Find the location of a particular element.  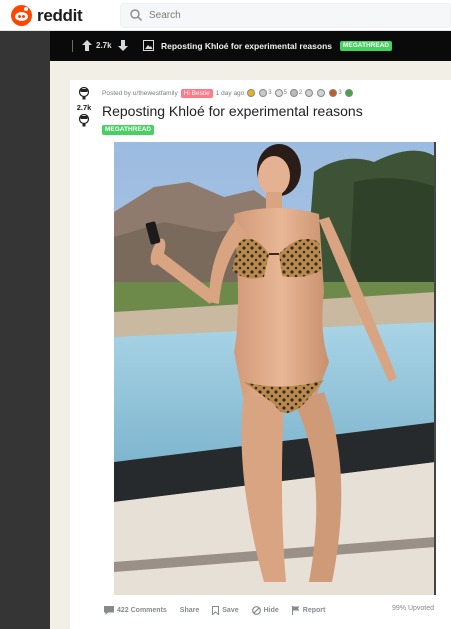

comments-label: 422 Comments is located at coordinates (142, 610).